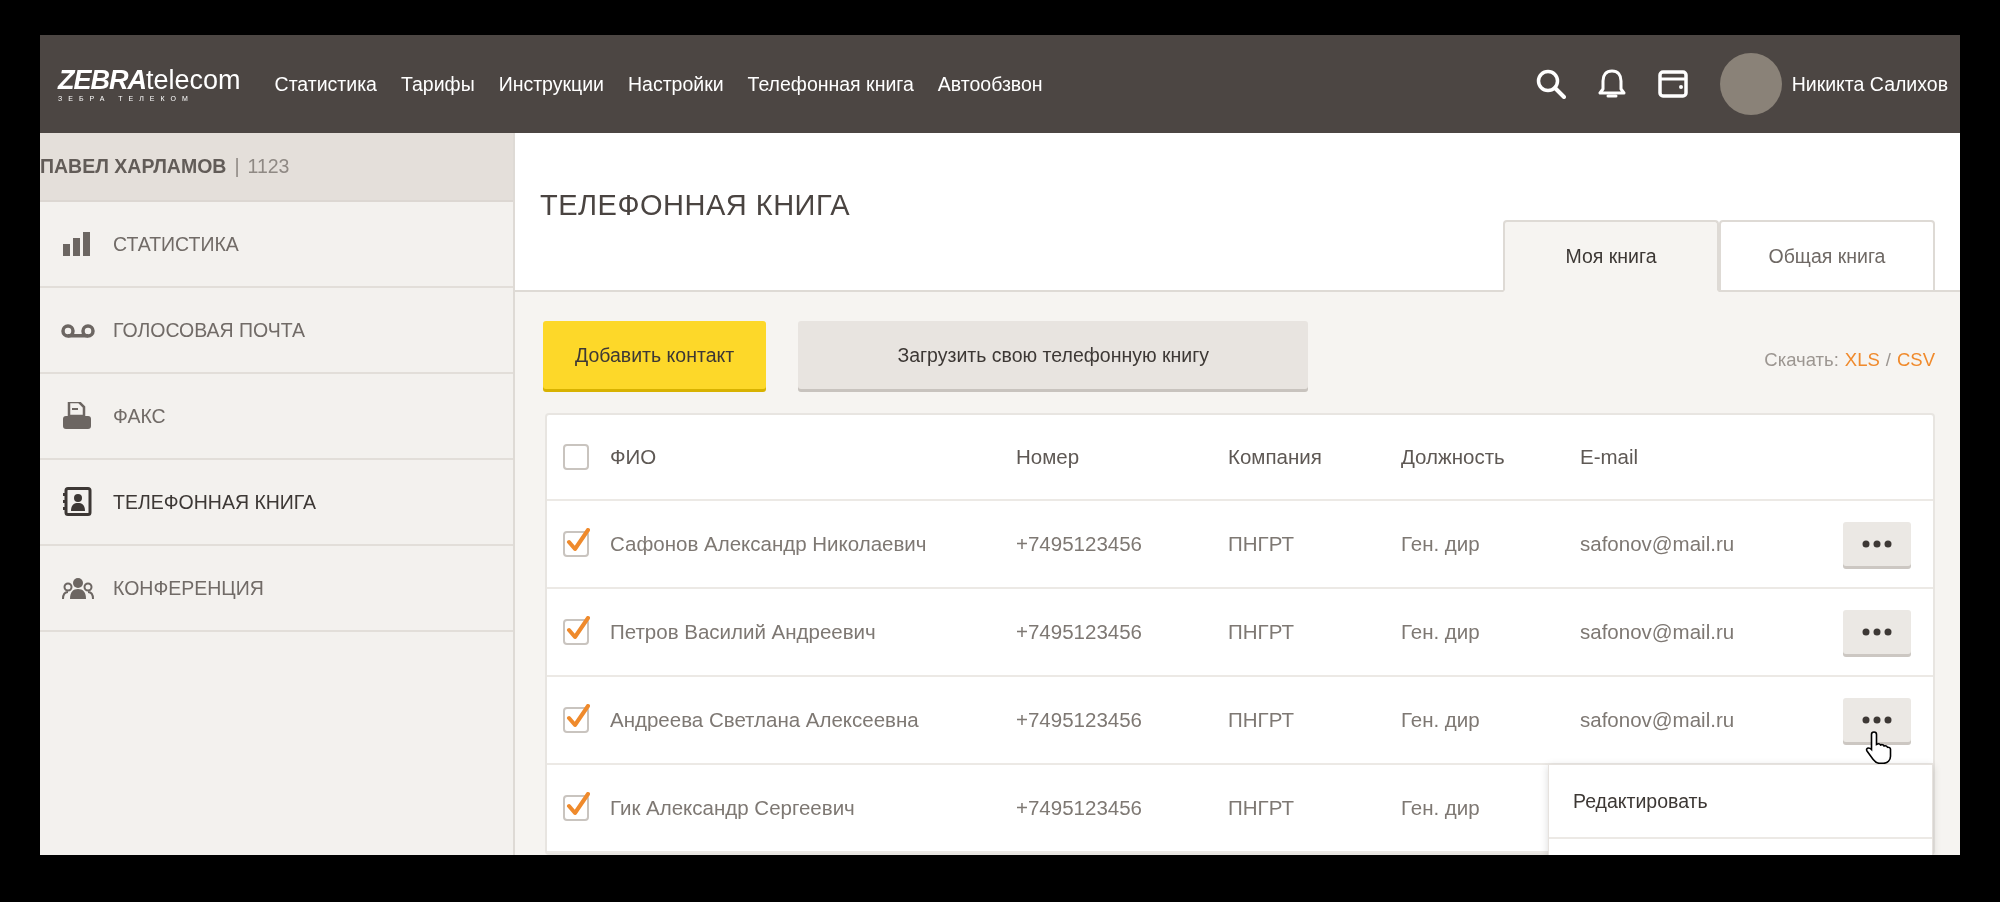 The width and height of the screenshot is (2000, 902). What do you see at coordinates (276, 503) in the screenshot?
I see `sidebar-item: ТЕЛЕФОННАЯ КНИГА` at bounding box center [276, 503].